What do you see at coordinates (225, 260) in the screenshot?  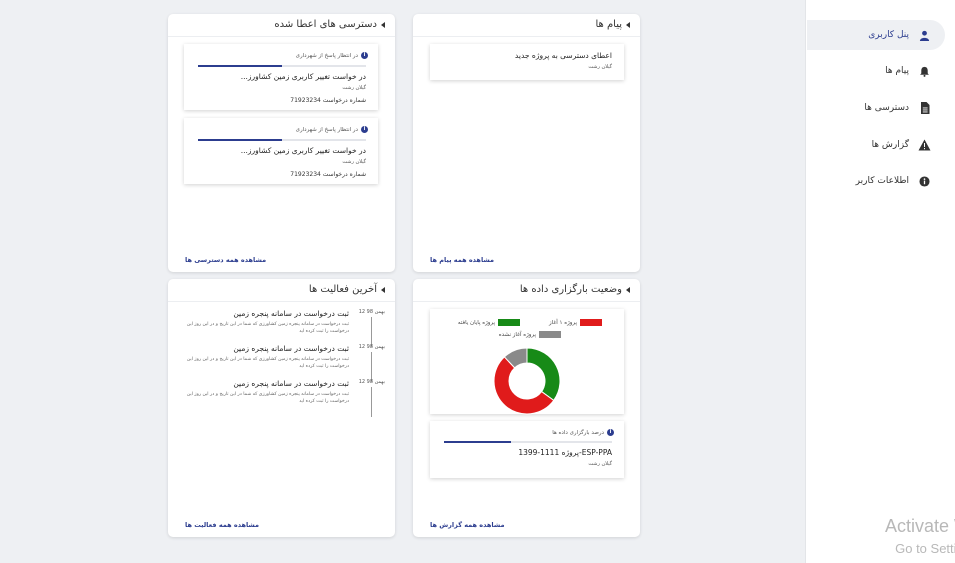 I see `view-all-access-link: مشاهده همه دسترسی ها` at bounding box center [225, 260].